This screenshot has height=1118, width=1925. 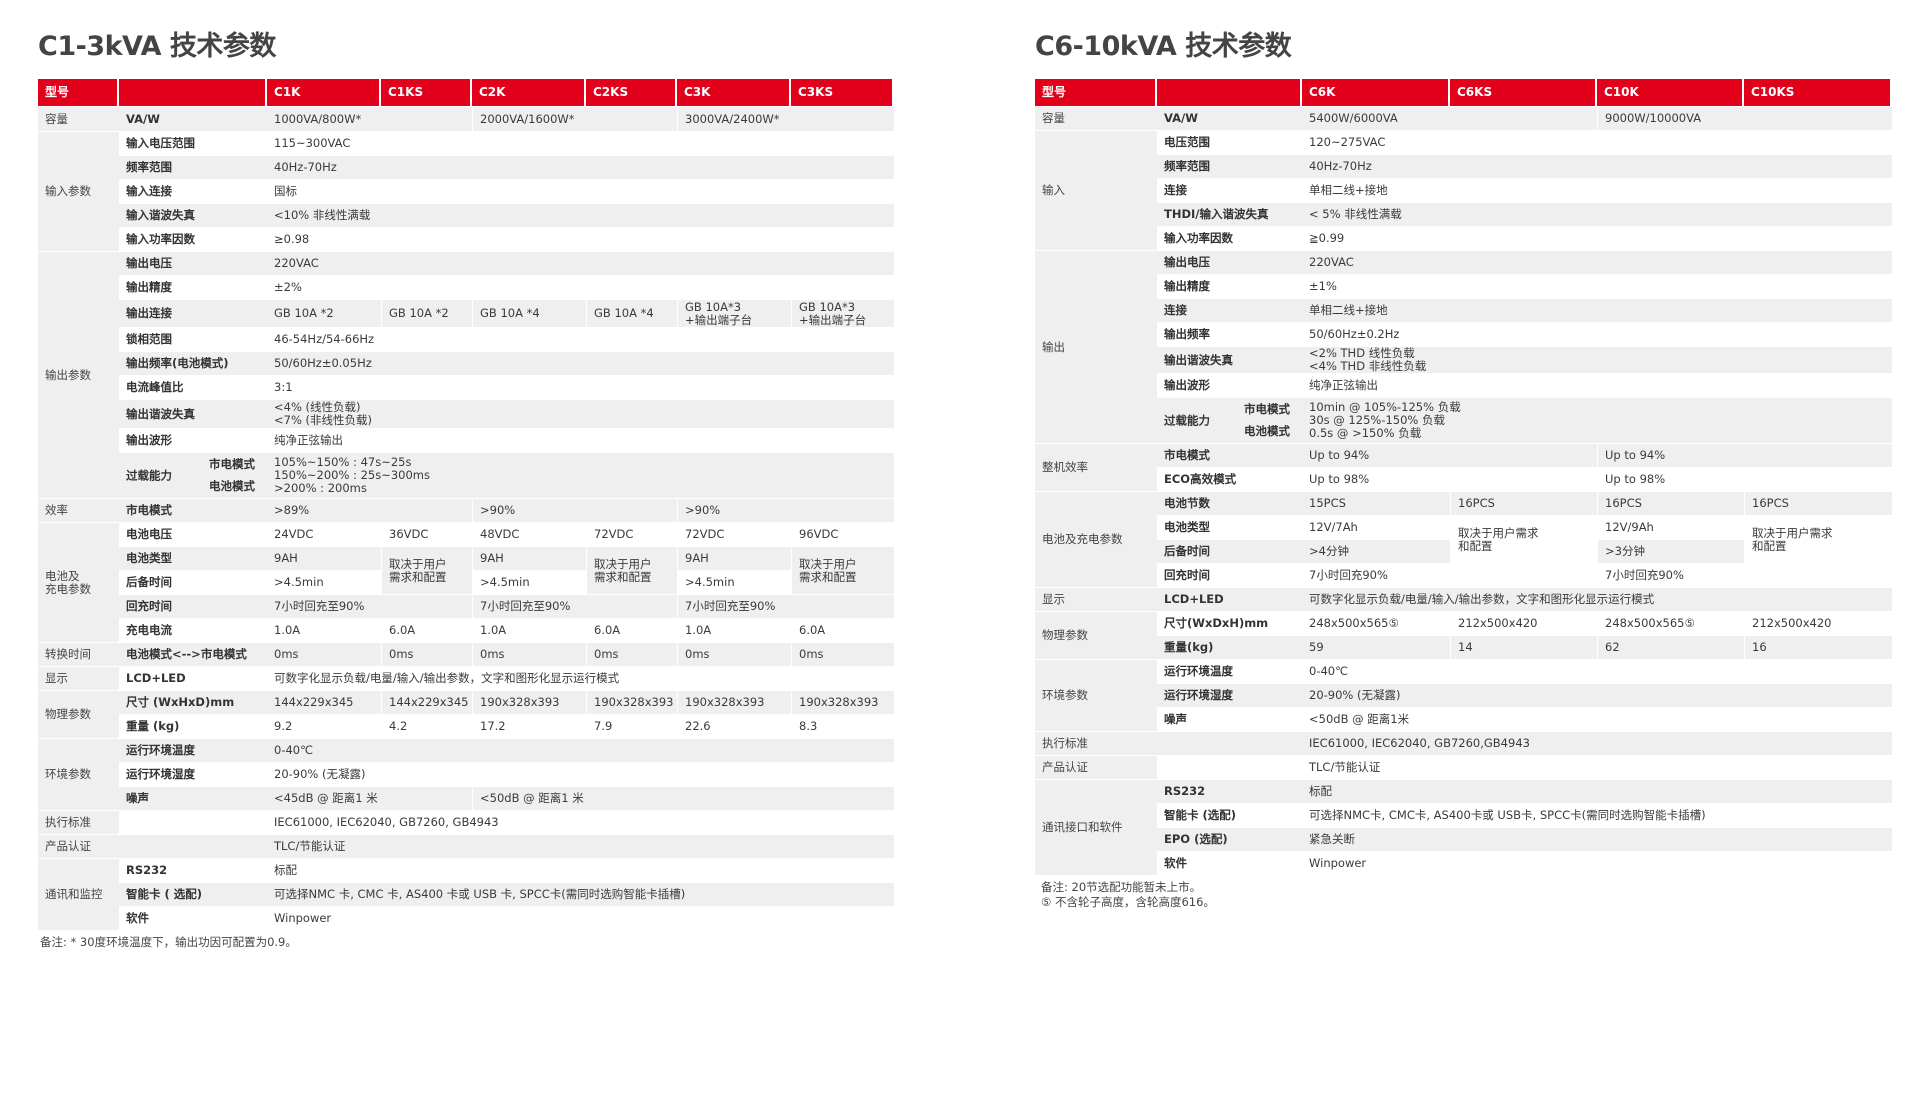 I want to click on value-cell: 12V/9Ah, so click(x=1670, y=527).